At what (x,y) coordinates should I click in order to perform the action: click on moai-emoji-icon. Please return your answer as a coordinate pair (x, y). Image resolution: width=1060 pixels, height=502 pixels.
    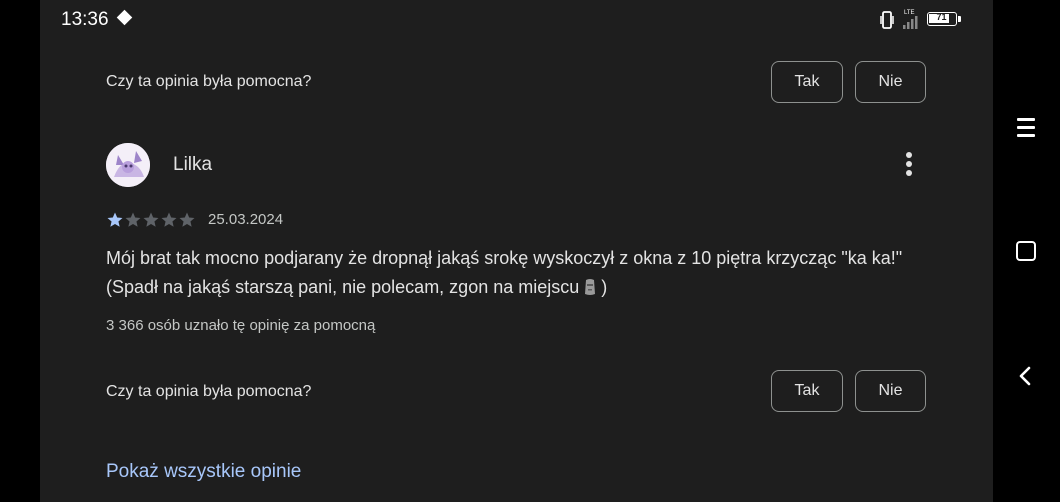
    Looking at the image, I should click on (590, 287).